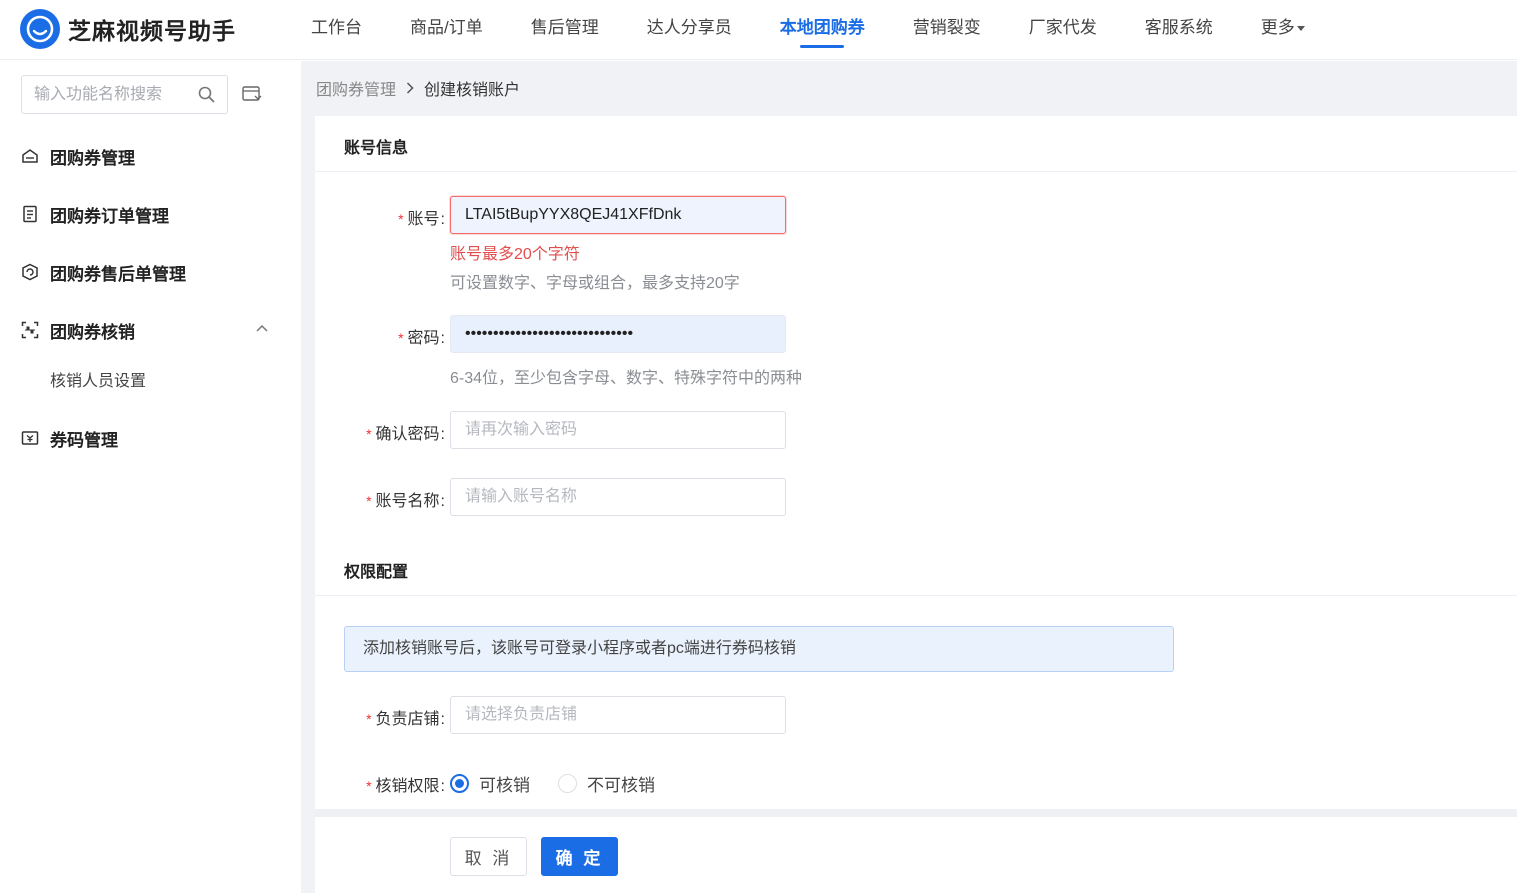 The image size is (1517, 893). What do you see at coordinates (1179, 28) in the screenshot?
I see `nav-item-customer-service: 客服系统` at bounding box center [1179, 28].